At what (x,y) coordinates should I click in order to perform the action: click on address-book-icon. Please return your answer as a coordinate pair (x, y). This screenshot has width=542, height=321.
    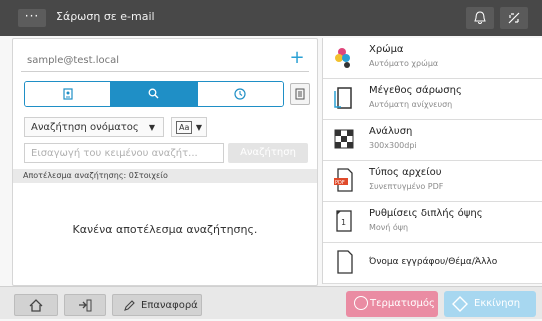
    Looking at the image, I should click on (68, 94).